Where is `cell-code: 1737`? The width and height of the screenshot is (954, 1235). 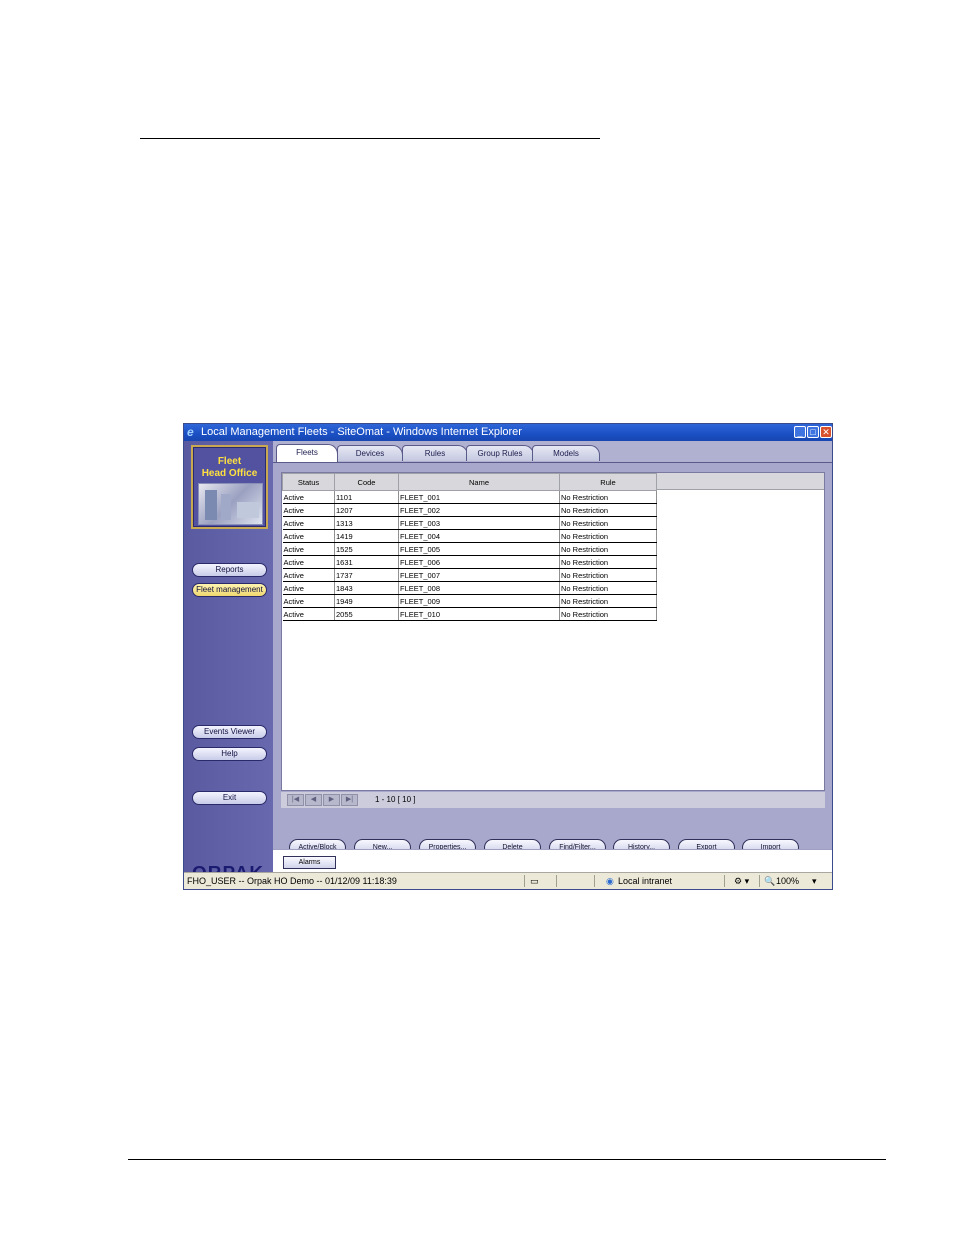 cell-code: 1737 is located at coordinates (366, 575).